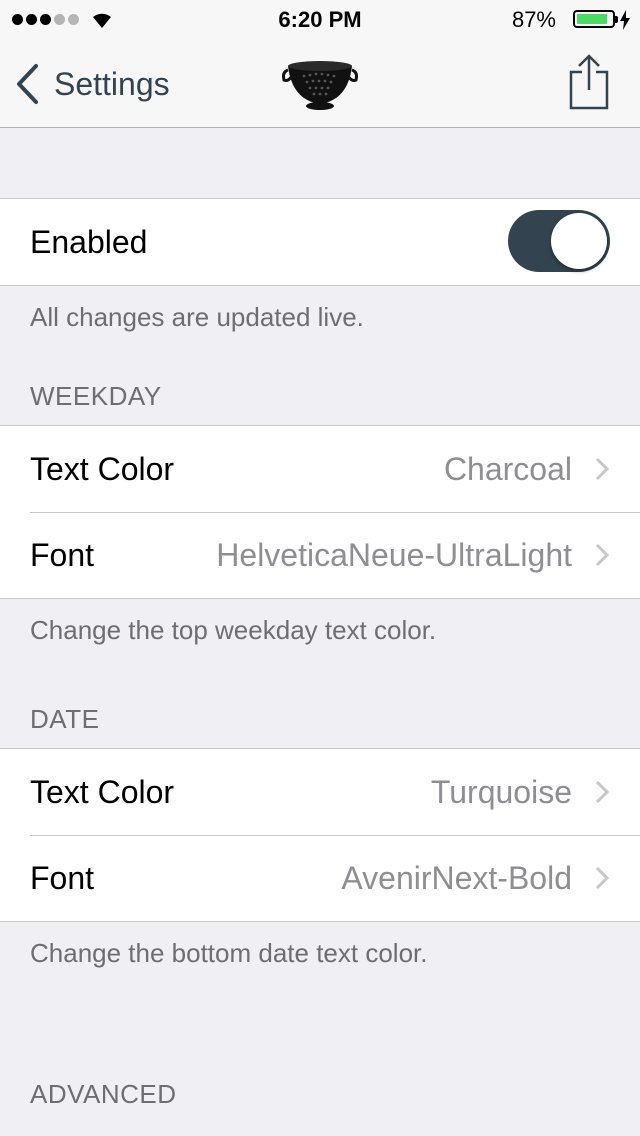 The image size is (640, 1136). I want to click on battery-percentage: 87%, so click(533, 19).